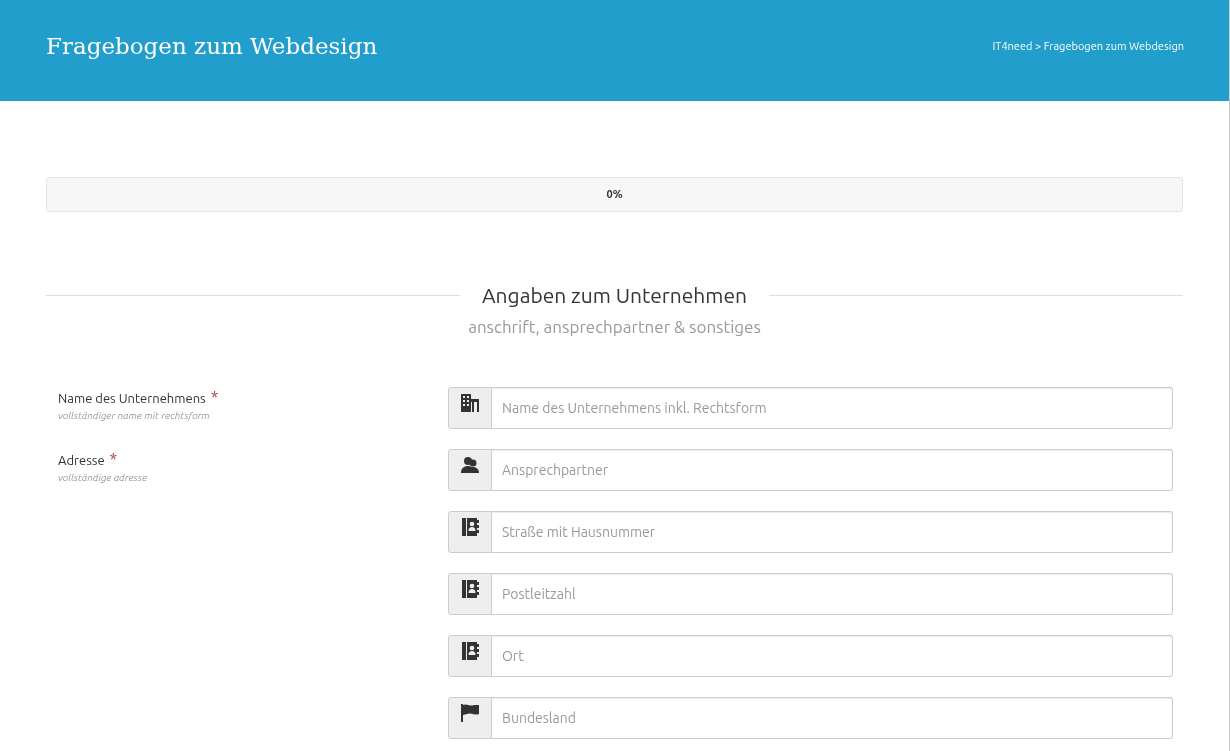 The height and width of the screenshot is (751, 1230). I want to click on input-field: Ansprechpartner, so click(832, 470).